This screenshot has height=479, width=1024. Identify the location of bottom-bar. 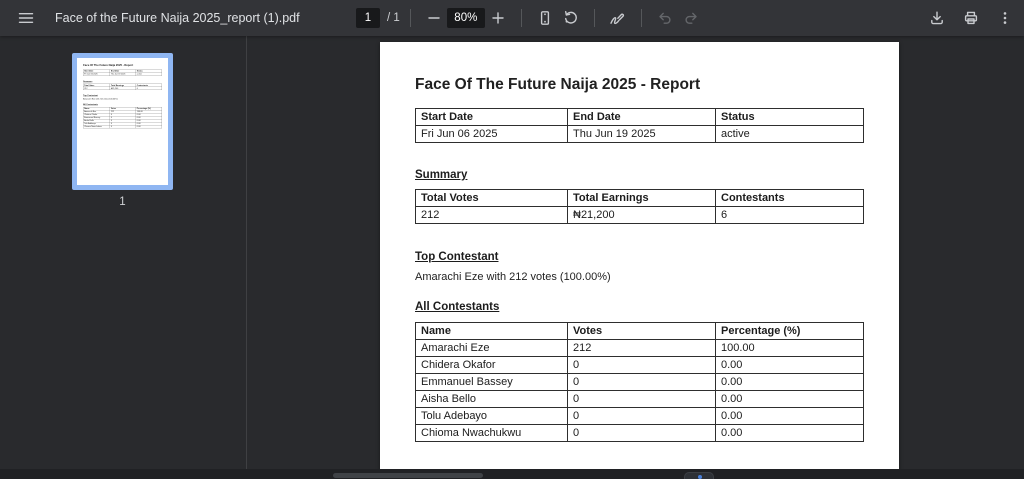
(512, 474).